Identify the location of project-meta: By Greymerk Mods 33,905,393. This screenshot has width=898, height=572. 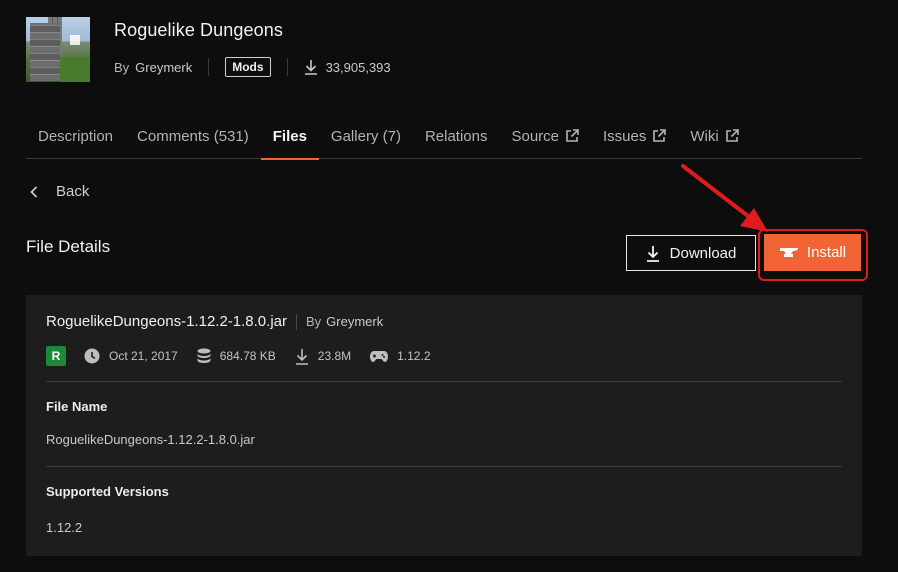
(252, 67).